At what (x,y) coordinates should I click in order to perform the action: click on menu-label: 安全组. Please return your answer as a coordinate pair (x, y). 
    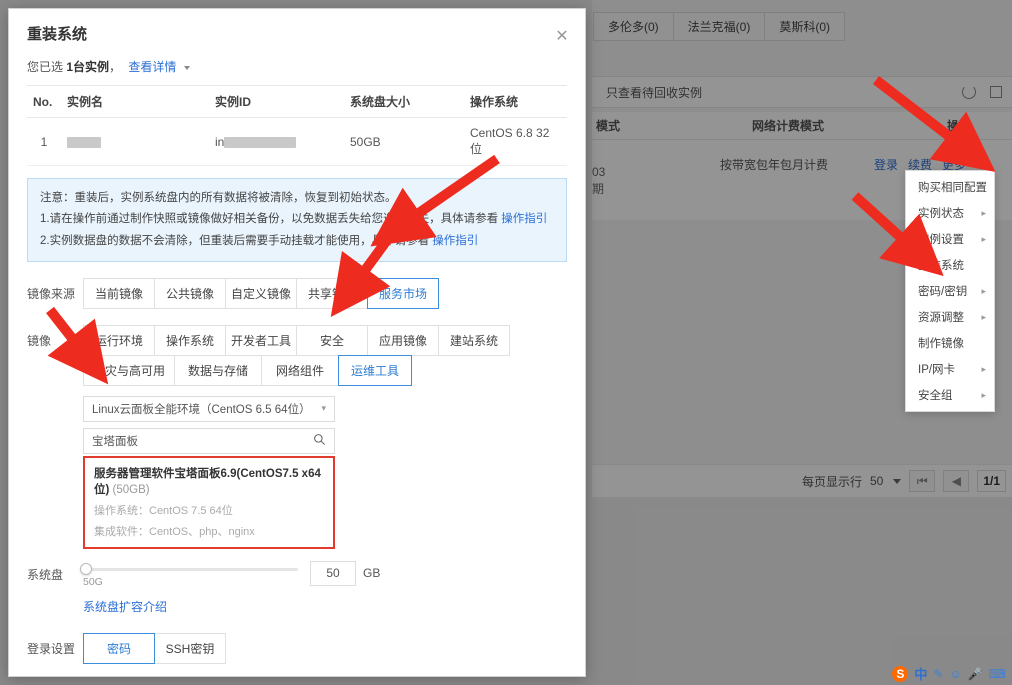
    Looking at the image, I should click on (935, 396).